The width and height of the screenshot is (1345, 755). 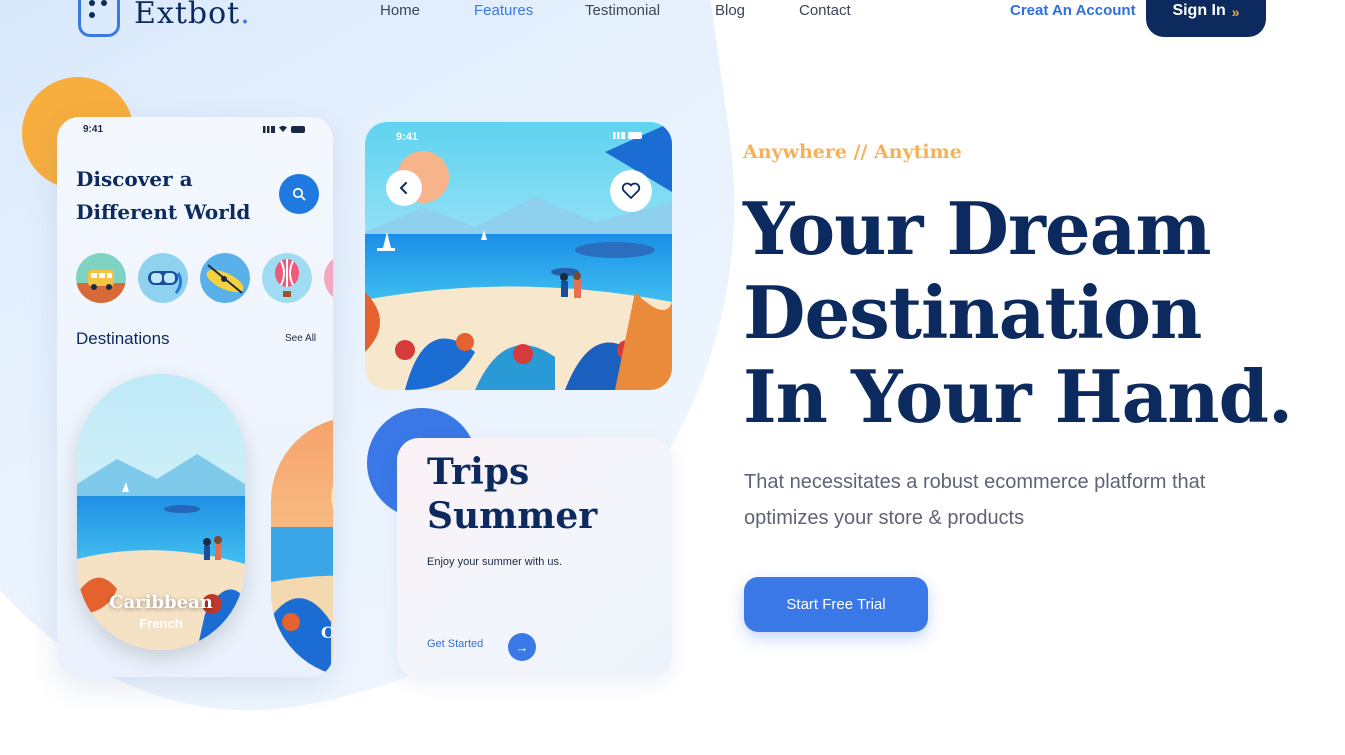 I want to click on category-list, so click(x=204, y=278).